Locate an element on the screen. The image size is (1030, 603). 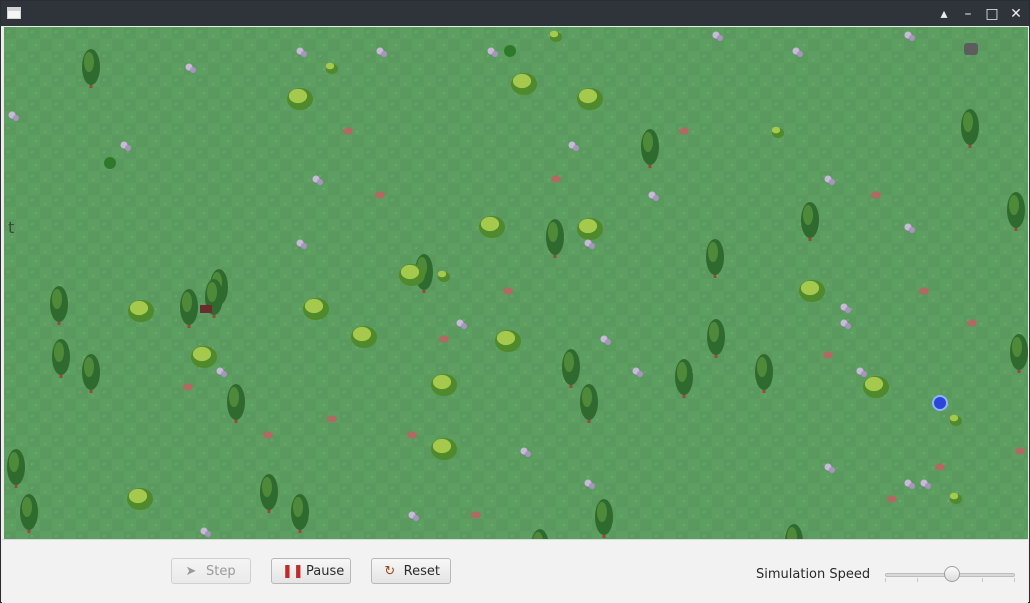
pause-icon: ❚❚ is located at coordinates (293, 571).